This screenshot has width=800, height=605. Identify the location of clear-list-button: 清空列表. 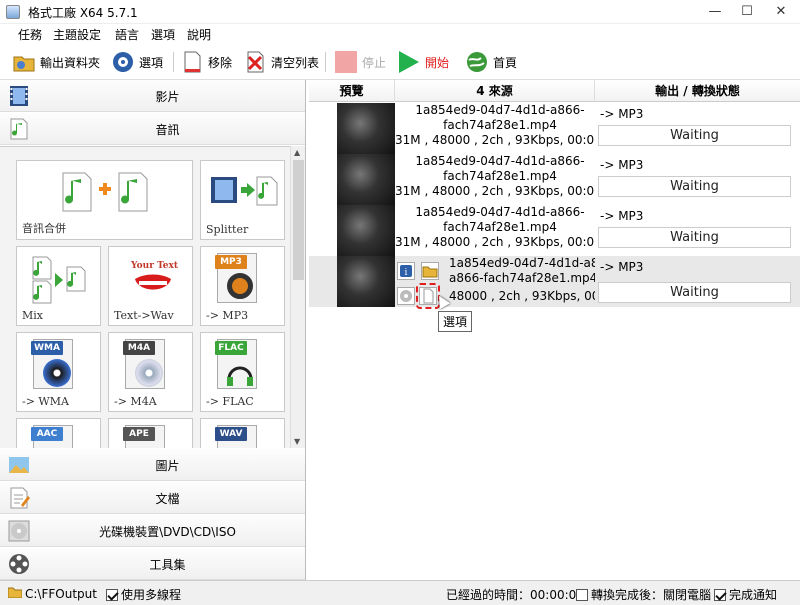
(281, 62).